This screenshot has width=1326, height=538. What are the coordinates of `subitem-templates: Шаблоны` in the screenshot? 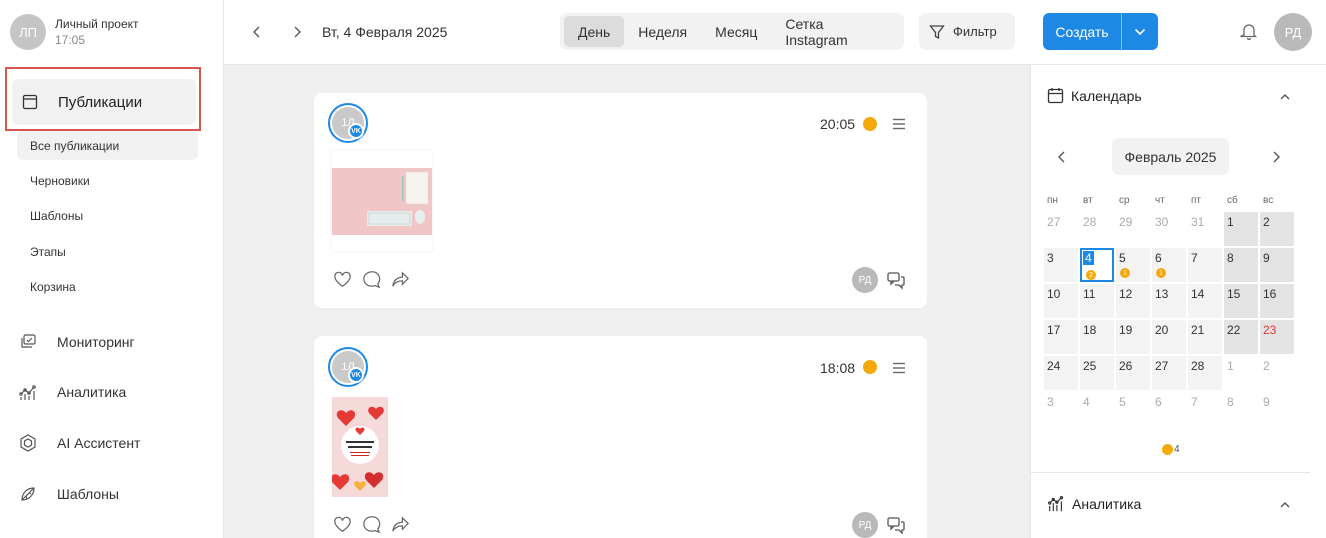 It's located at (107, 215).